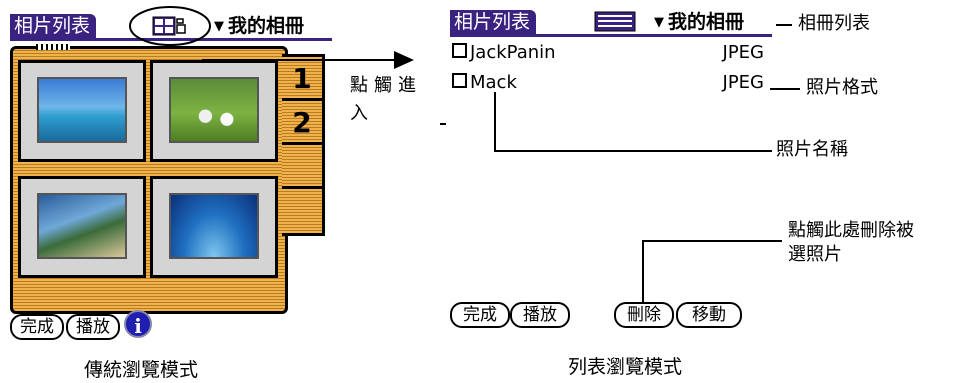 Image resolution: width=976 pixels, height=383 pixels. I want to click on list-view-icon, so click(615, 21).